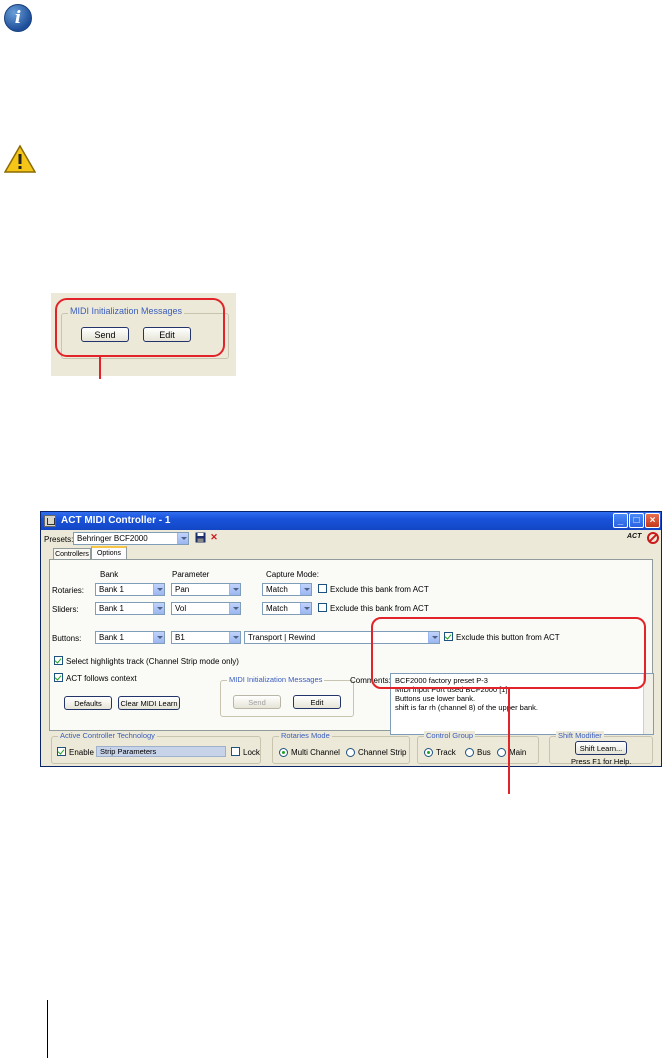  Describe the element at coordinates (509, 741) in the screenshot. I see `comments-callout-line` at that location.